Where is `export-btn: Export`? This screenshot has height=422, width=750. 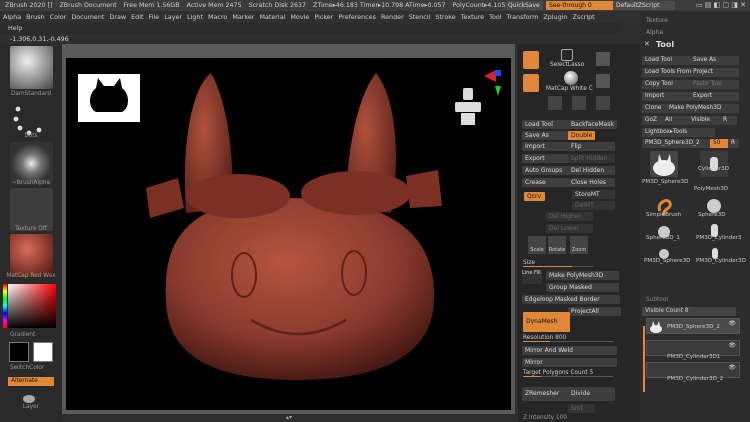 export-btn: Export is located at coordinates (714, 96).